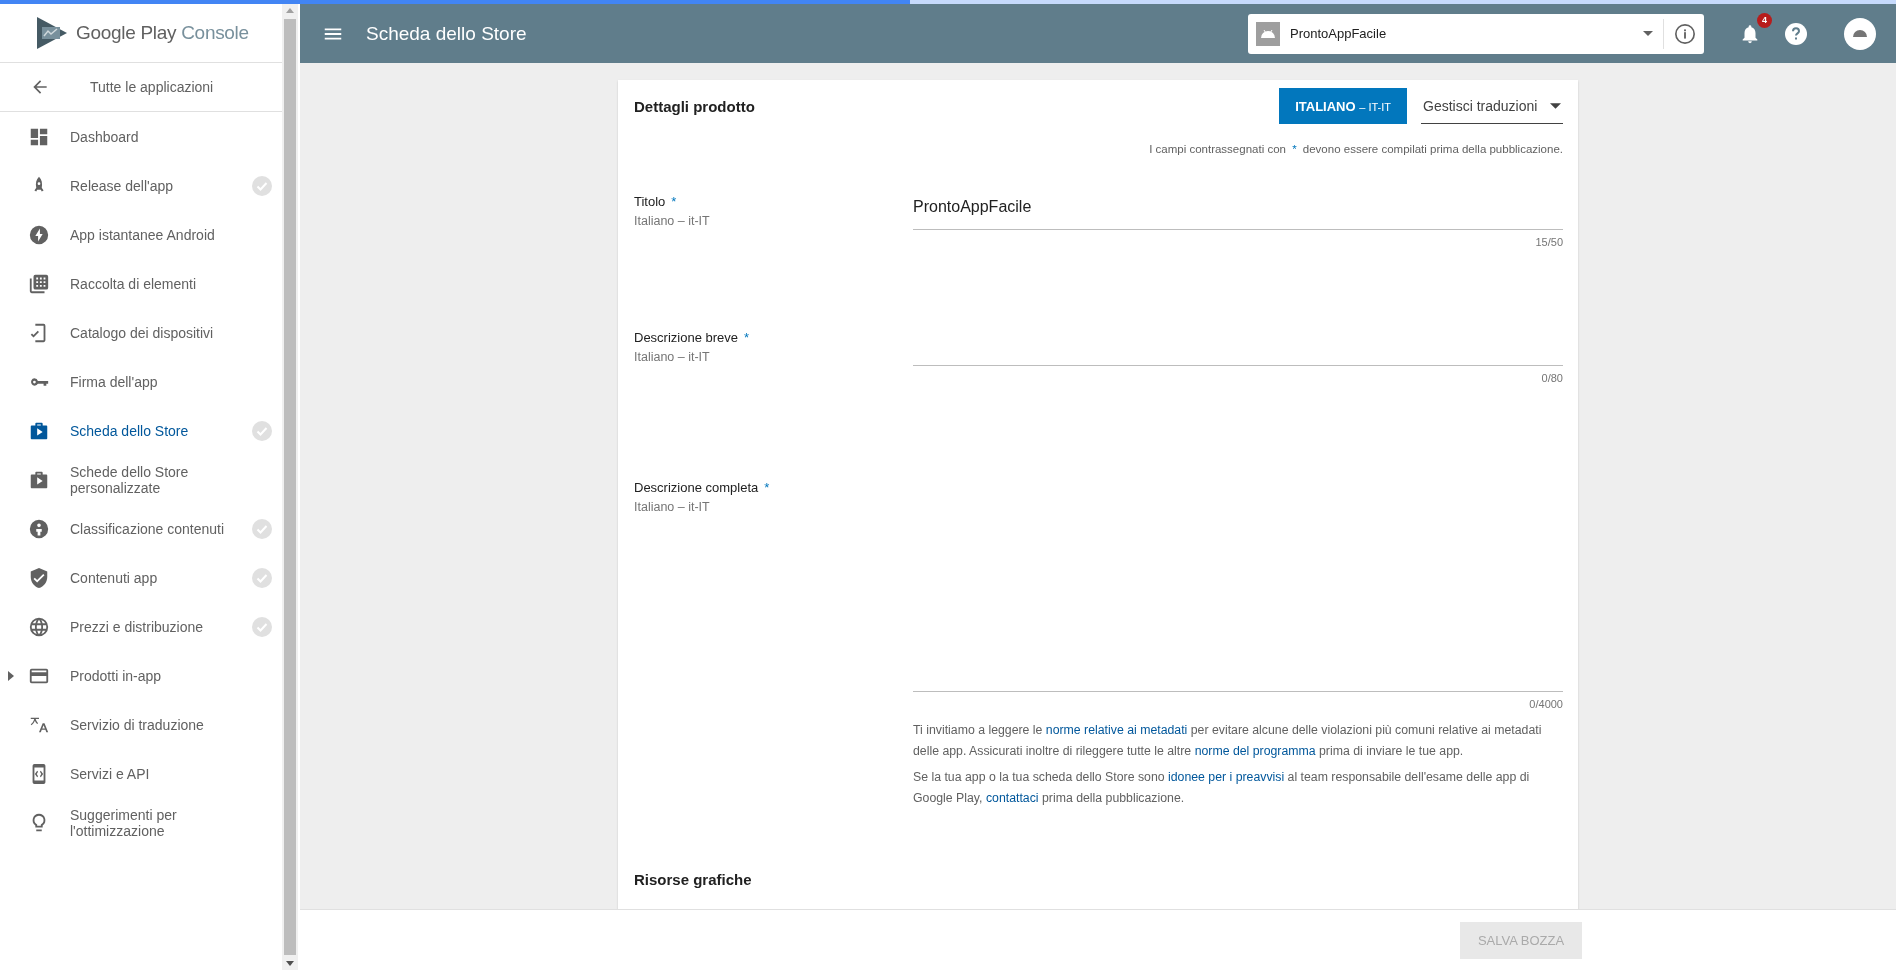  I want to click on expand-arrow-icon, so click(11, 676).